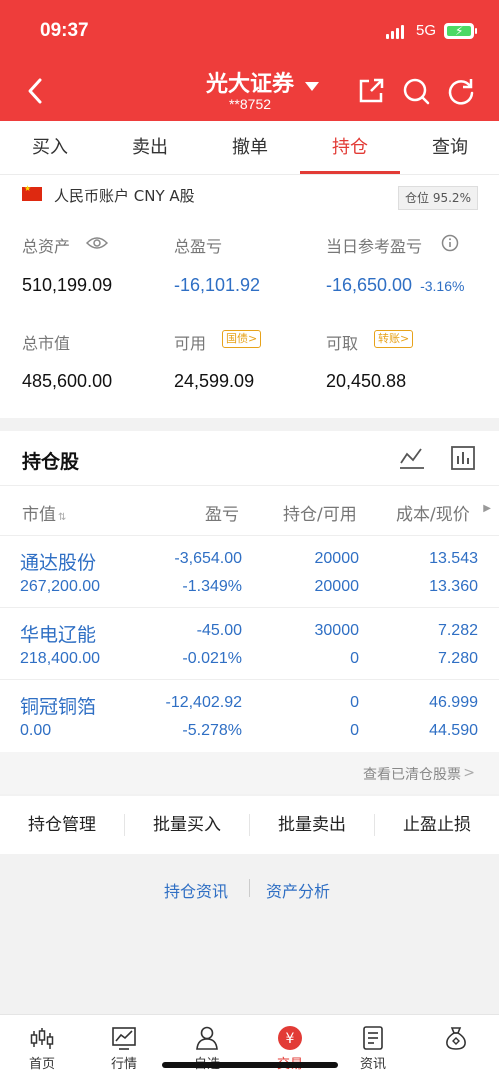  I want to click on manage-holdings-button: 持仓管理, so click(62, 825).